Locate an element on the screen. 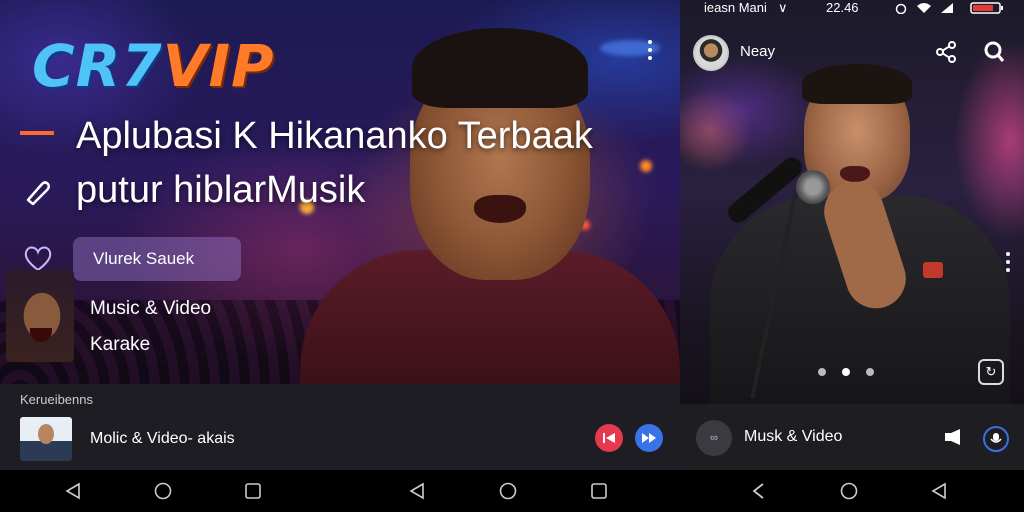 The width and height of the screenshot is (1024, 512). menu-item-karaoke: Karake is located at coordinates (120, 345).